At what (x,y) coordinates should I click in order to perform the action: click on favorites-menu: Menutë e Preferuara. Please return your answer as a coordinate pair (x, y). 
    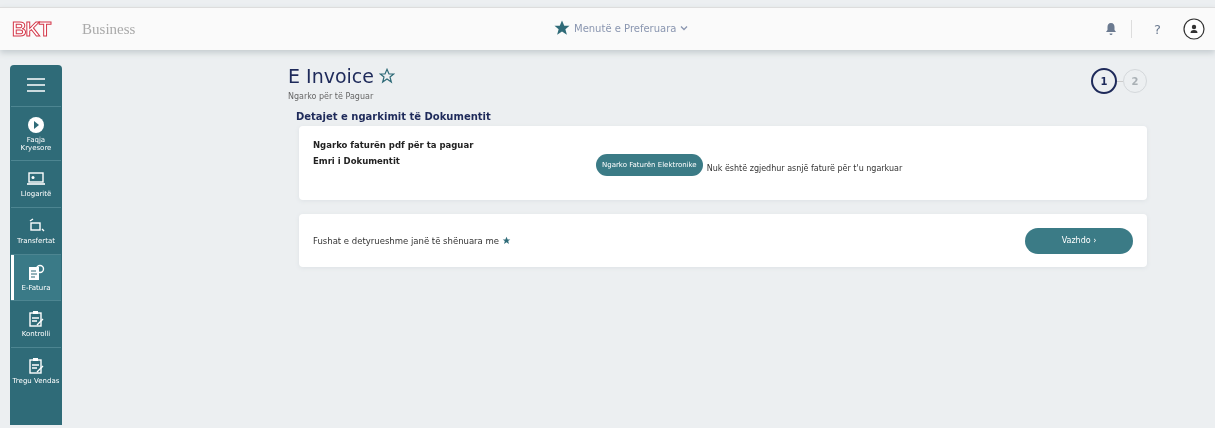
    Looking at the image, I should click on (621, 28).